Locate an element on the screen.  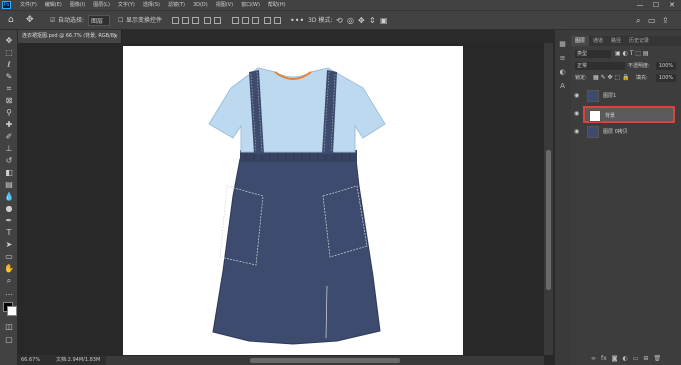
eyedropper-tool-icon: ⚲ is located at coordinates (9, 113).